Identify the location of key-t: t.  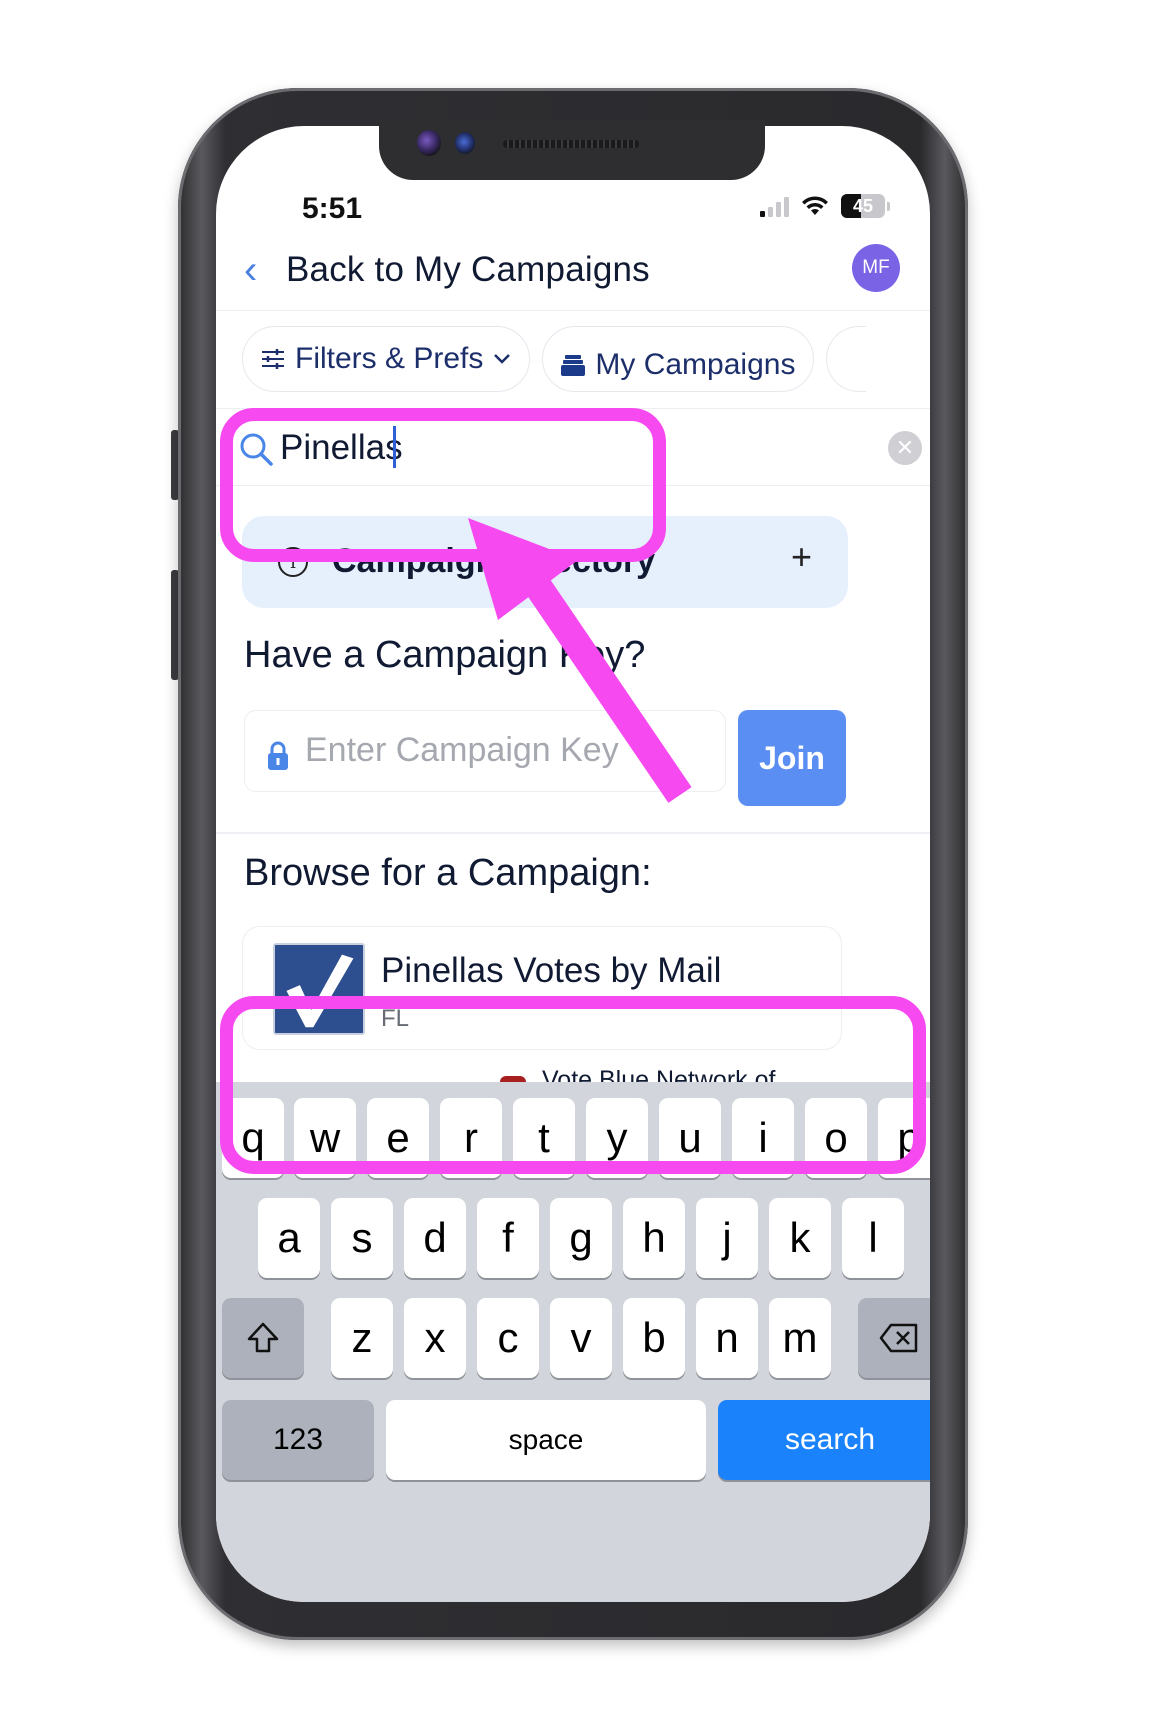
(544, 1138).